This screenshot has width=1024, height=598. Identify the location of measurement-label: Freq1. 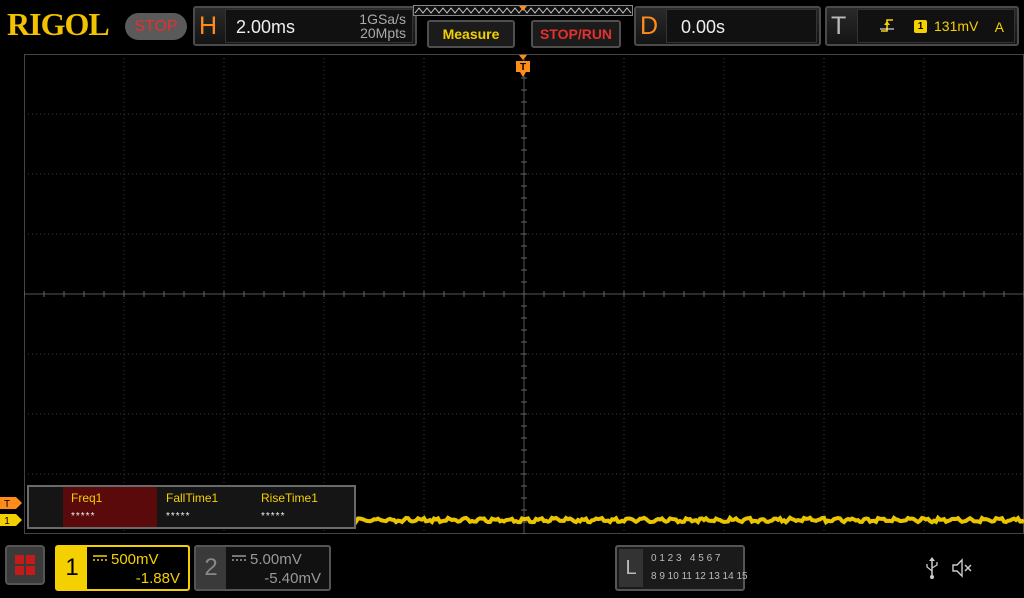
(87, 498).